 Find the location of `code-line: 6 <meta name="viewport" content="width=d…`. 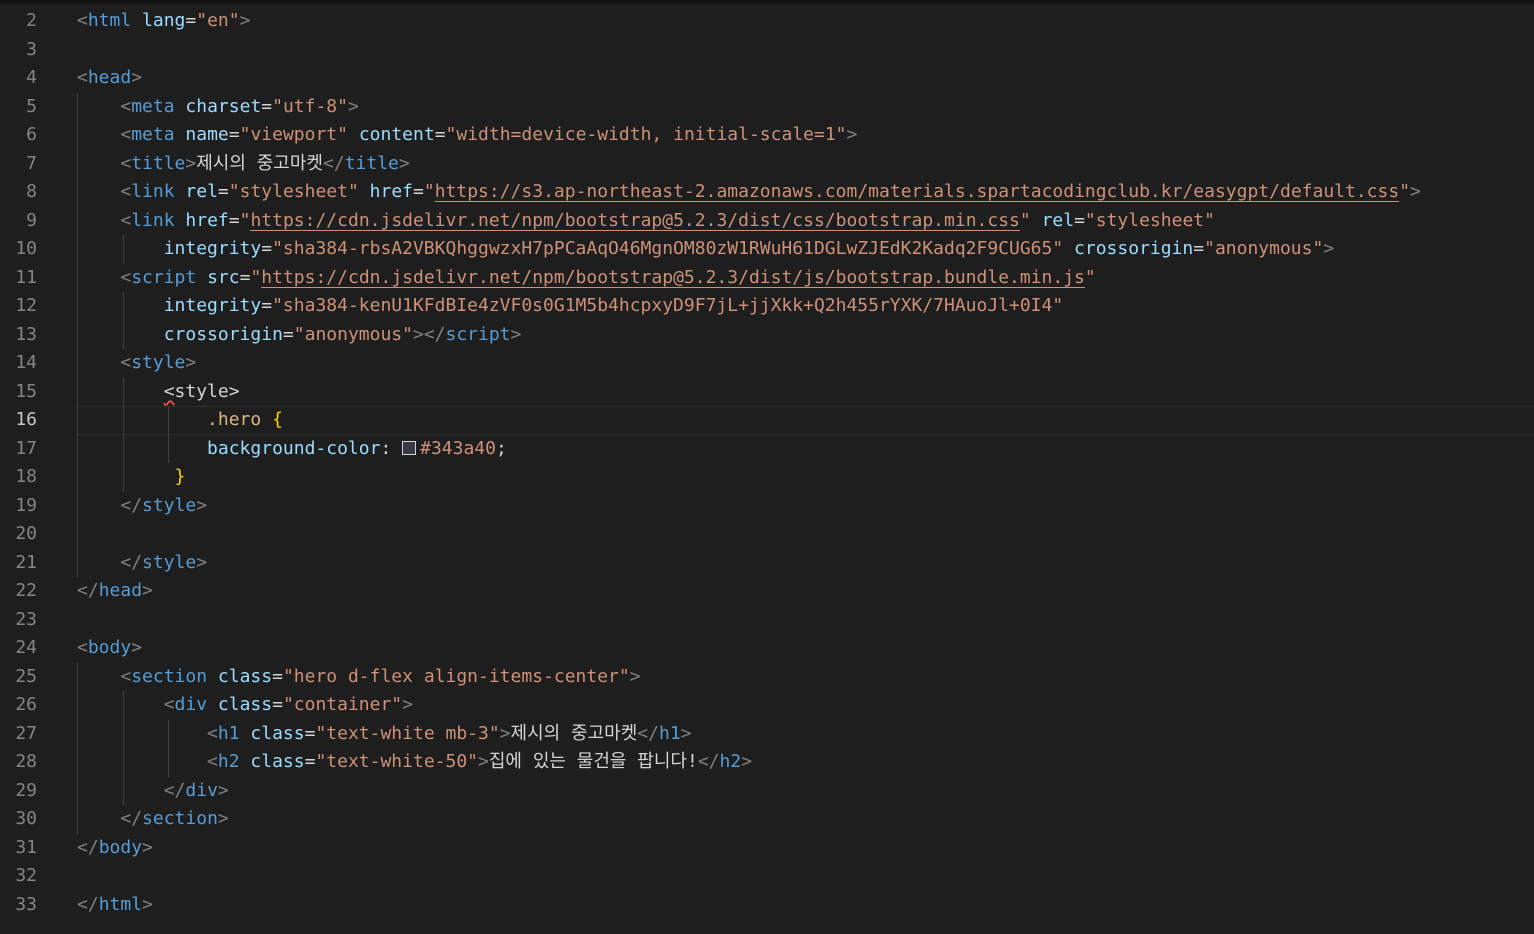

code-line: 6 <meta name="viewport" content="width=d… is located at coordinates (767, 135).